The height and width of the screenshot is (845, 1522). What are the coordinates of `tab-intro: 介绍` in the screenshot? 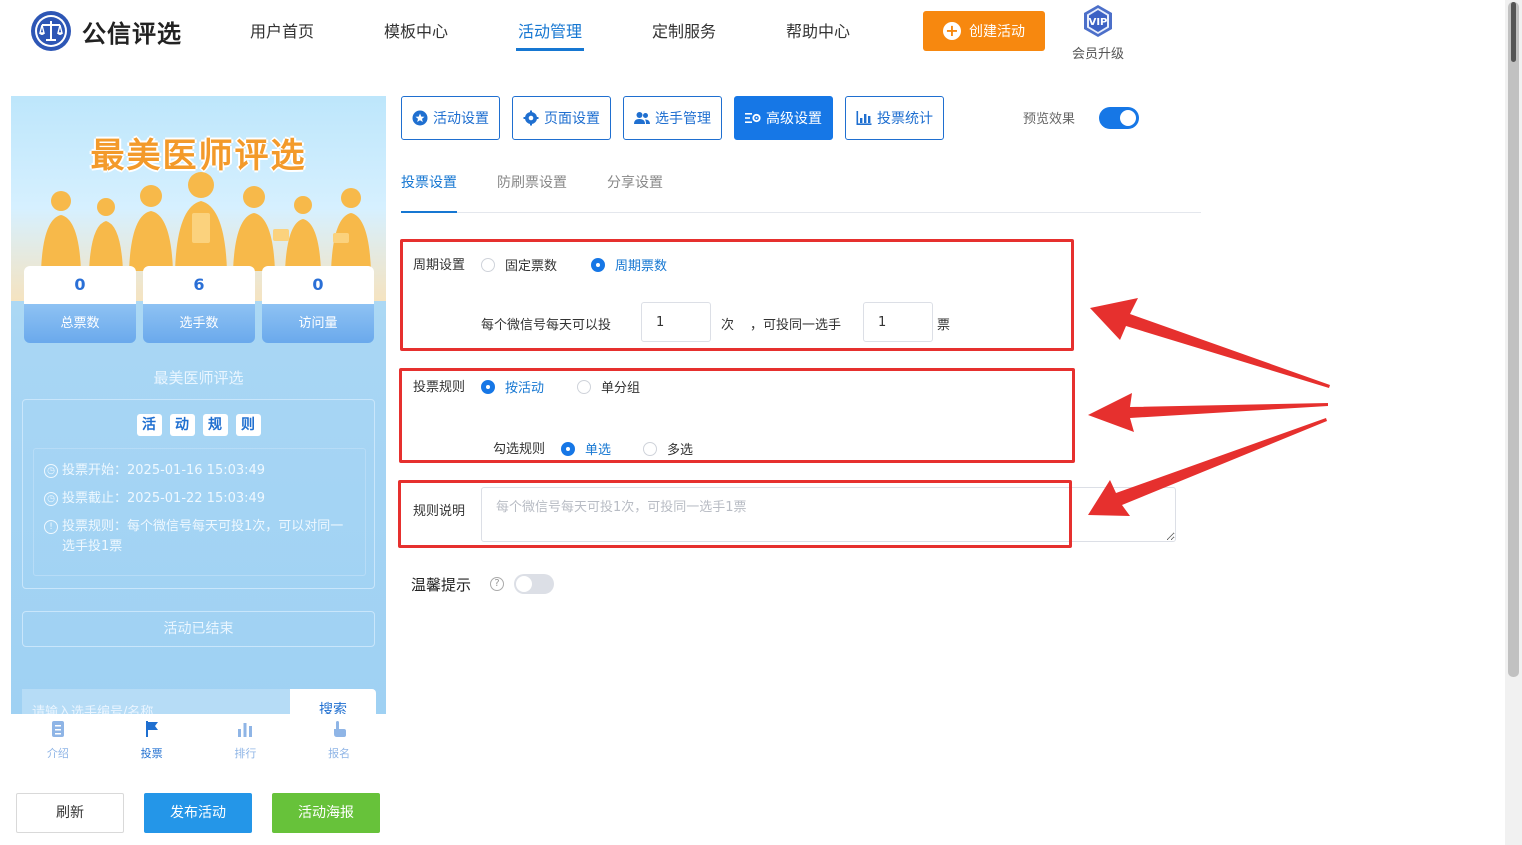 It's located at (58, 741).